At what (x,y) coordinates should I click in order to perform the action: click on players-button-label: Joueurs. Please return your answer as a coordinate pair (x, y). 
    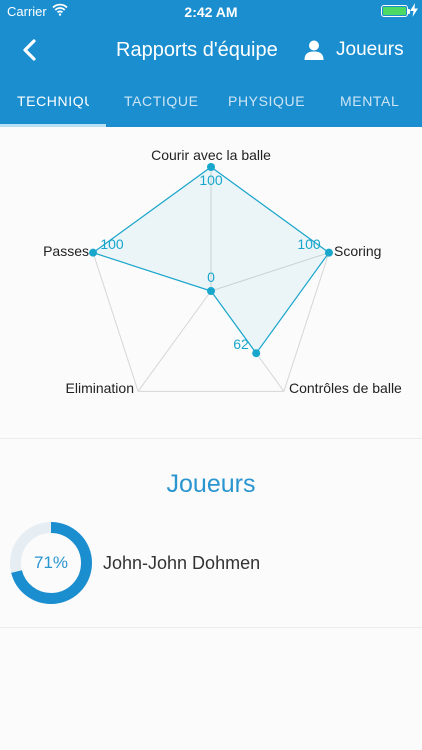
    Looking at the image, I should click on (370, 49).